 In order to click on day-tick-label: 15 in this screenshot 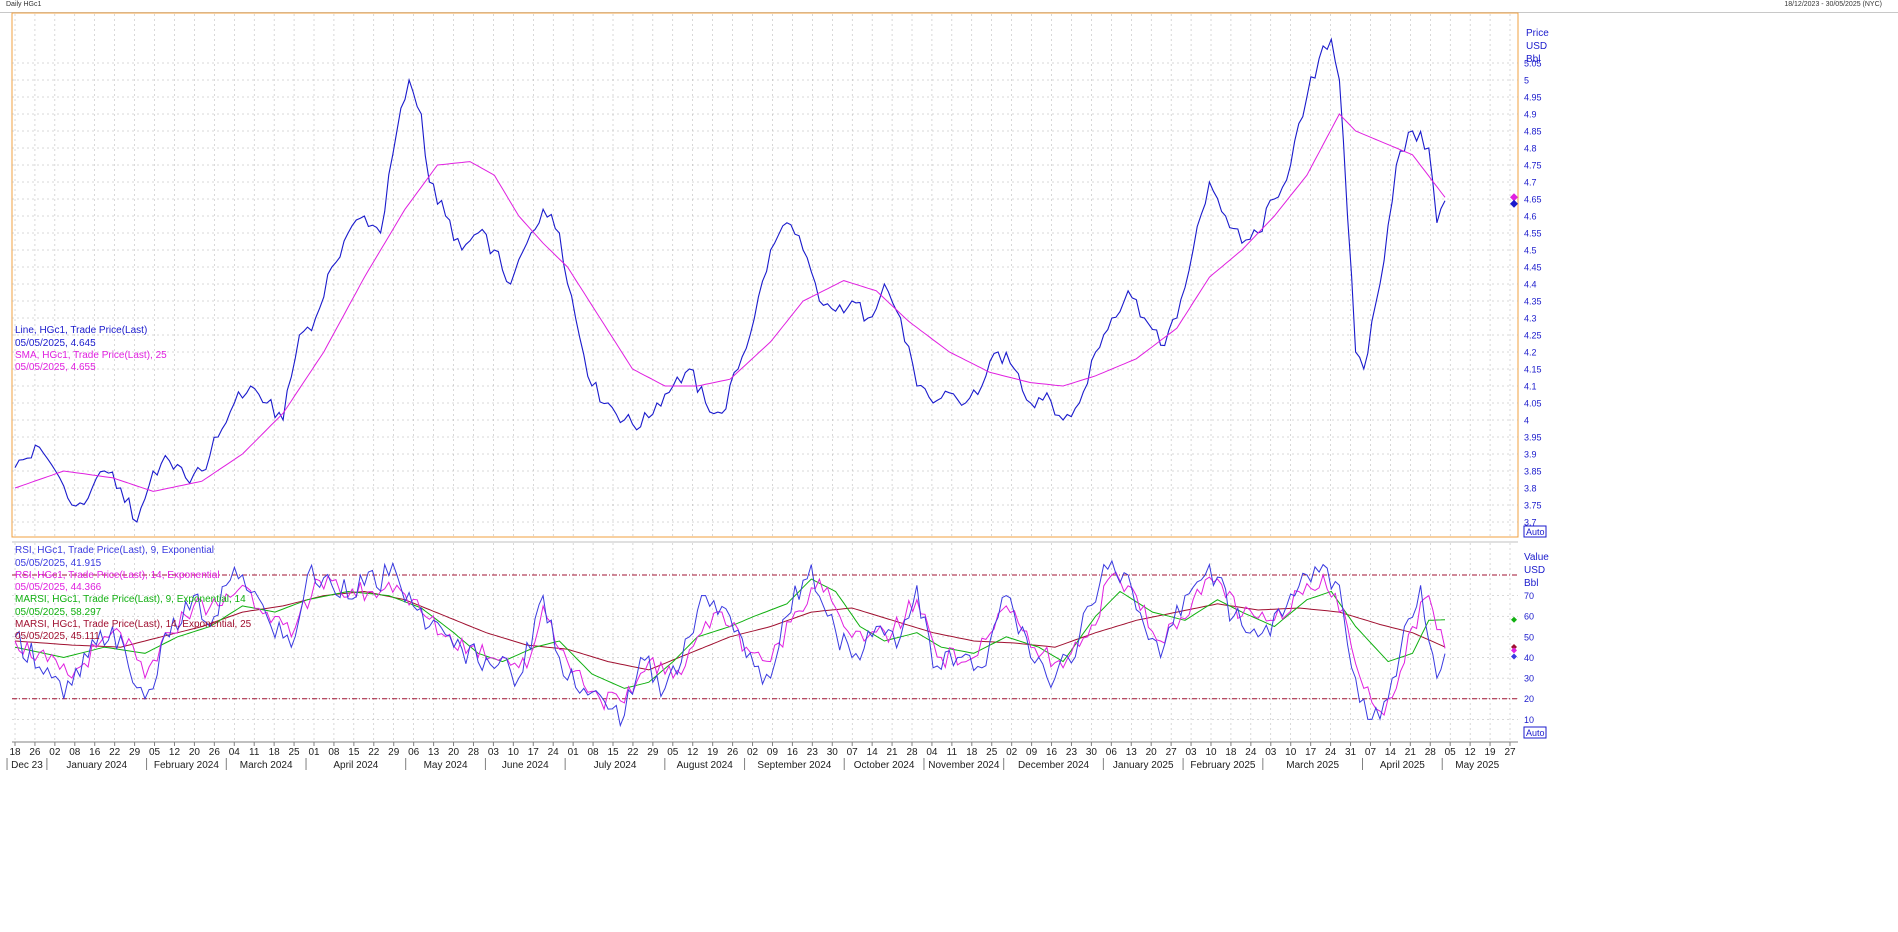, I will do `click(613, 752)`.